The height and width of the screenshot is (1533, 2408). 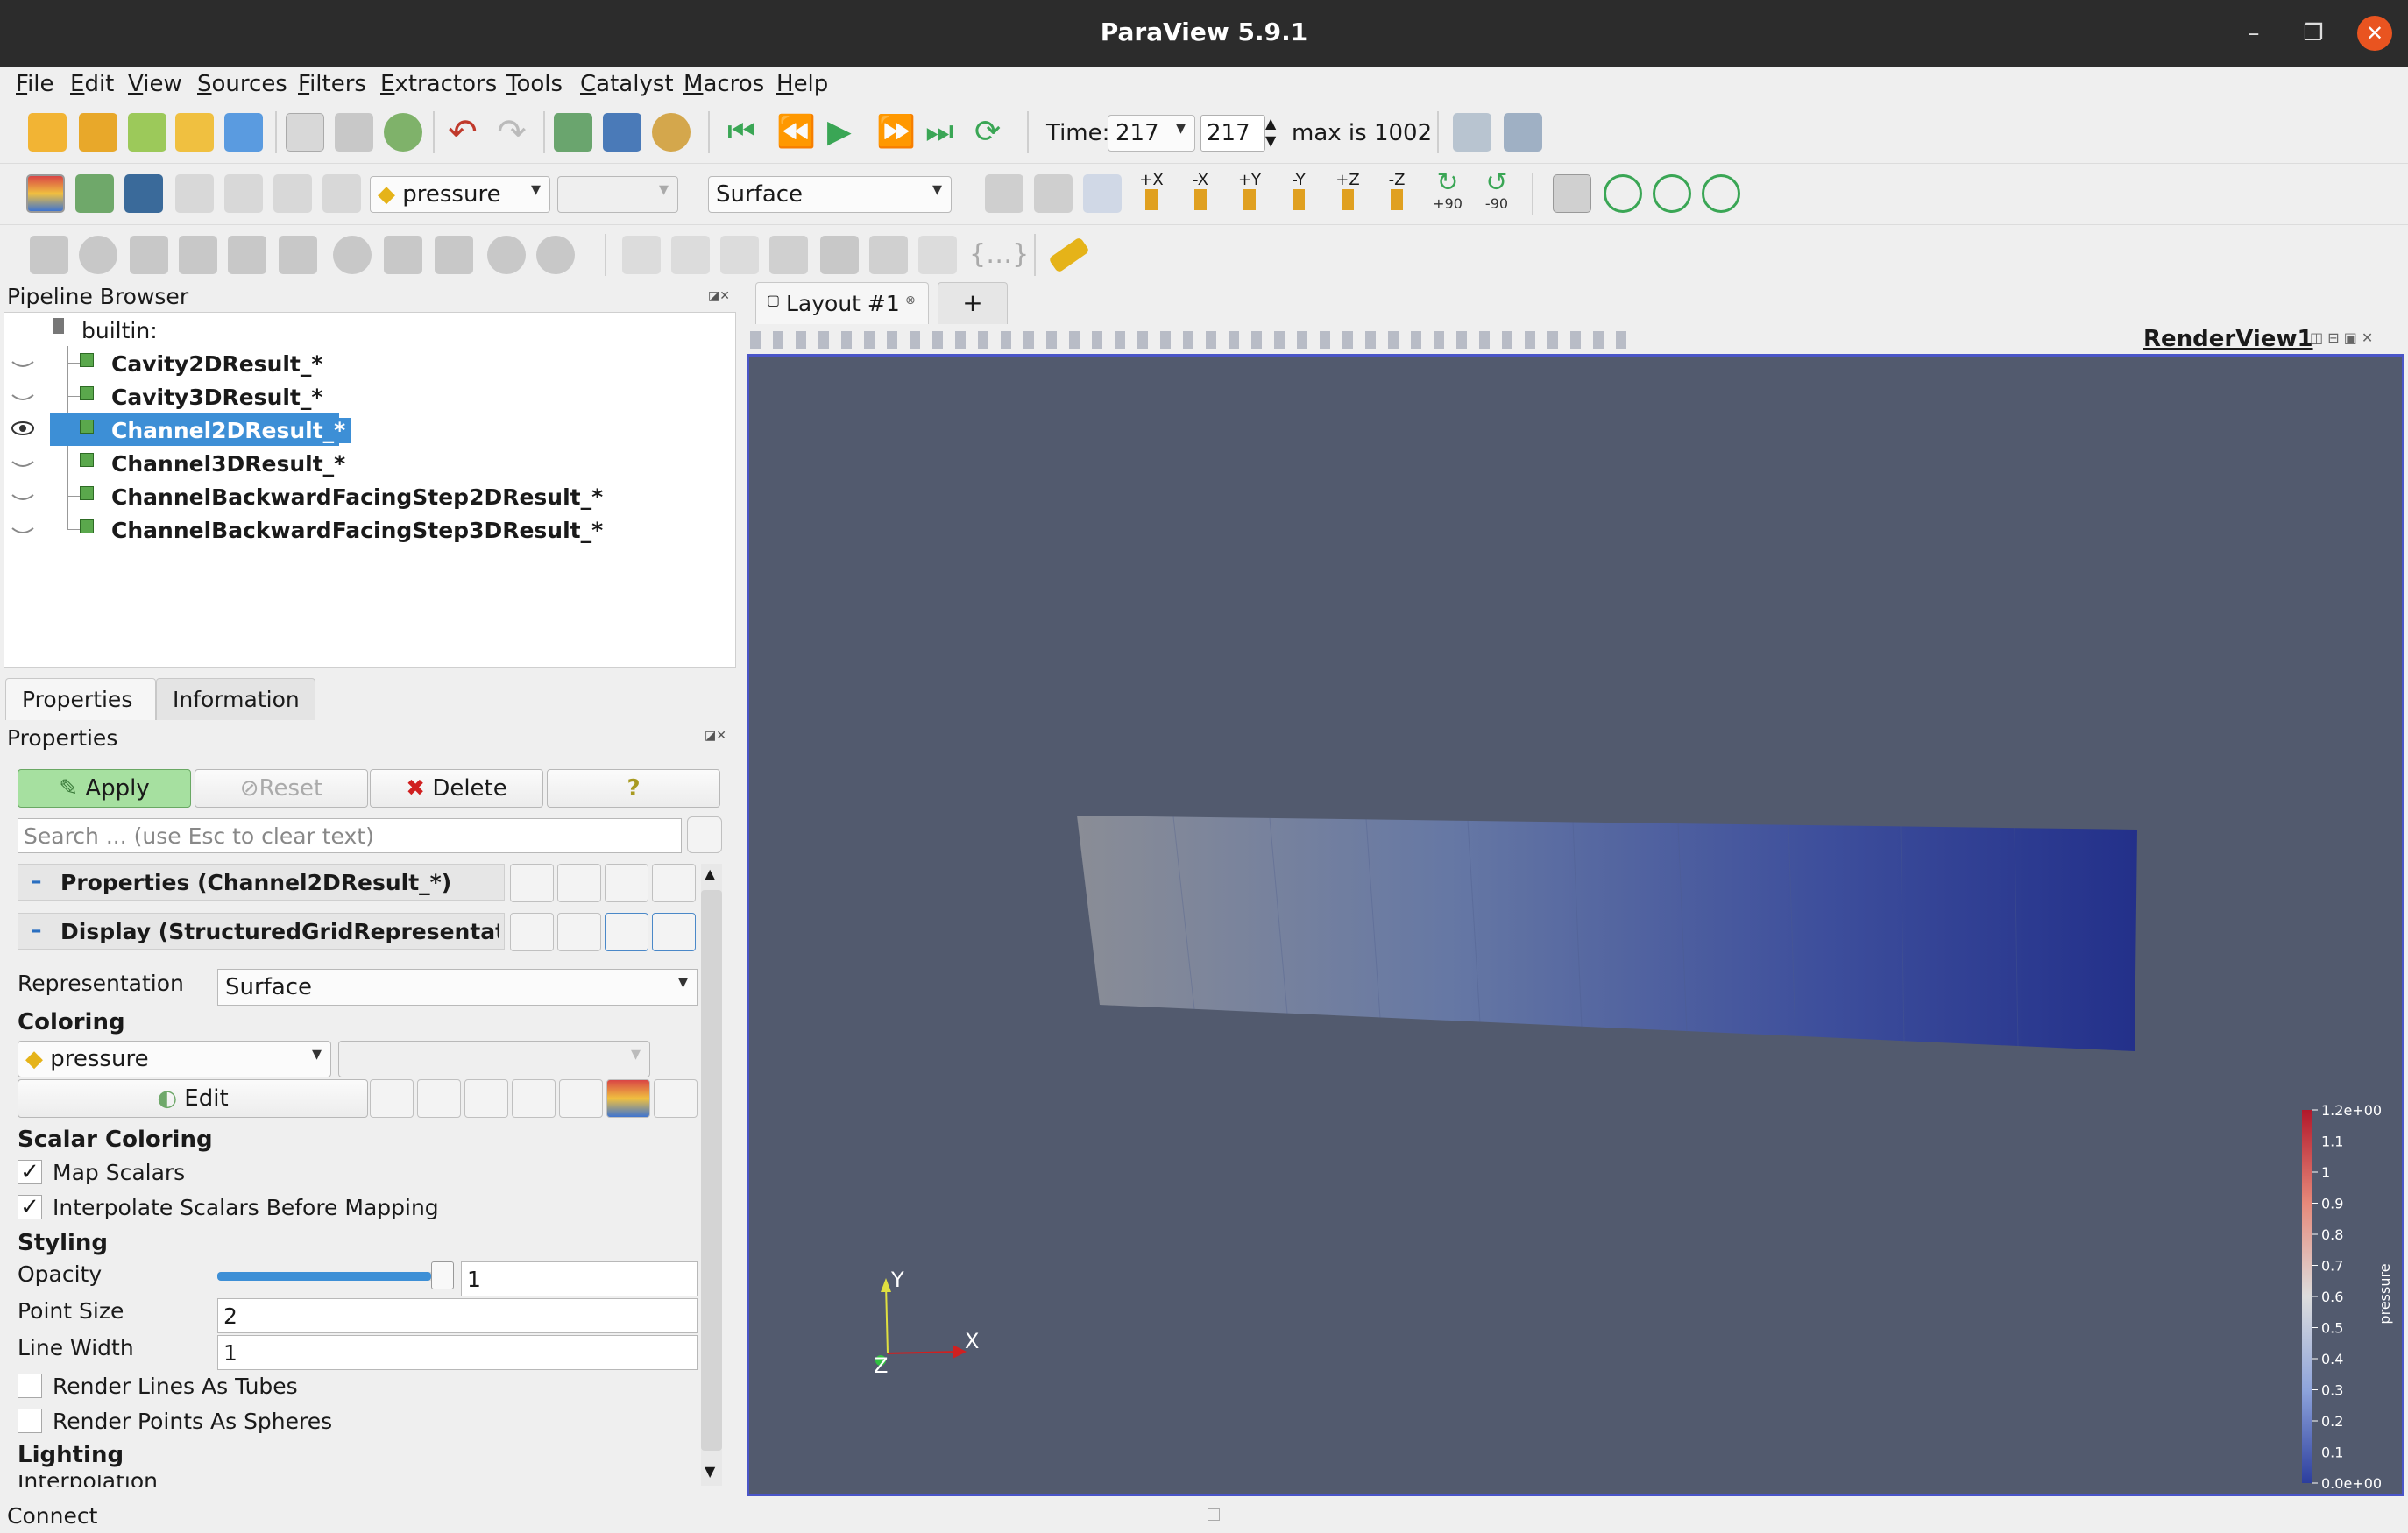 I want to click on warp-by-vector-icon, so click(x=454, y=255).